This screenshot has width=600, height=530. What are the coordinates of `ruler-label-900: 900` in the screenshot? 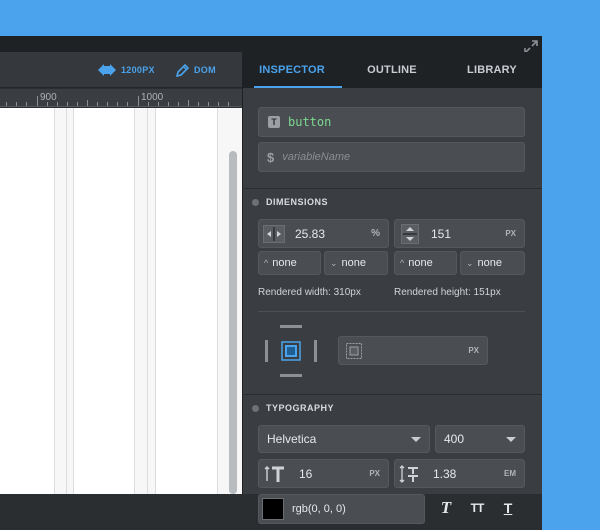 It's located at (48, 97).